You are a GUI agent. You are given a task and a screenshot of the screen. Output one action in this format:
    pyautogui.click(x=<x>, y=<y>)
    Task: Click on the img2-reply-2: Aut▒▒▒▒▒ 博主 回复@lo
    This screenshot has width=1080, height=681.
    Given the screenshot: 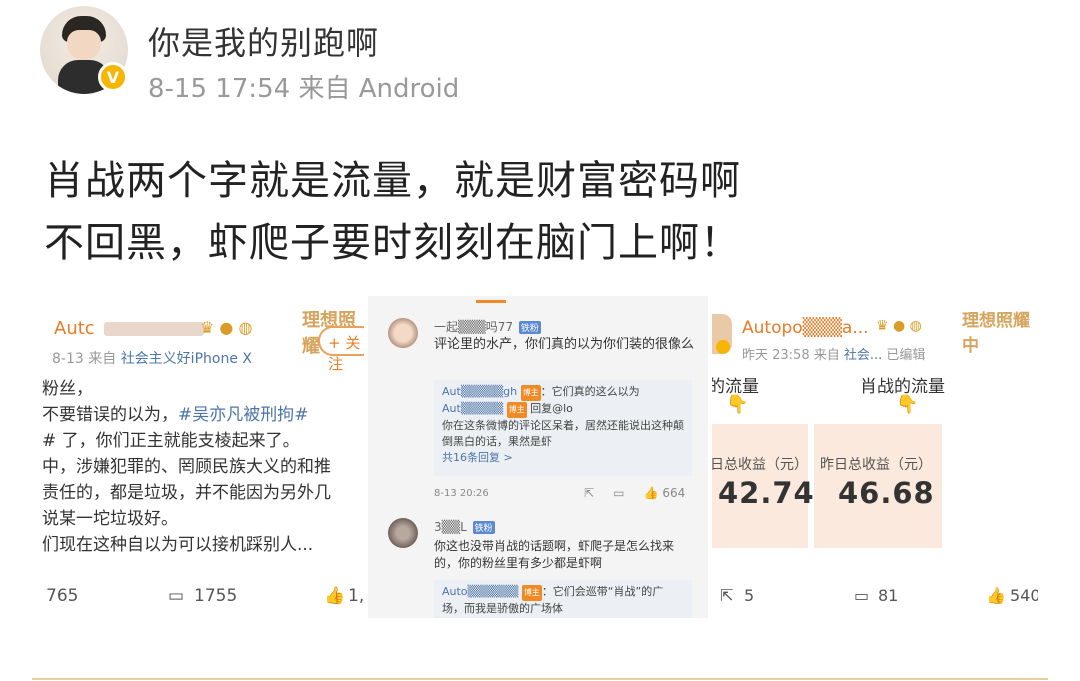 What is the action you would take?
    pyautogui.click(x=563, y=409)
    